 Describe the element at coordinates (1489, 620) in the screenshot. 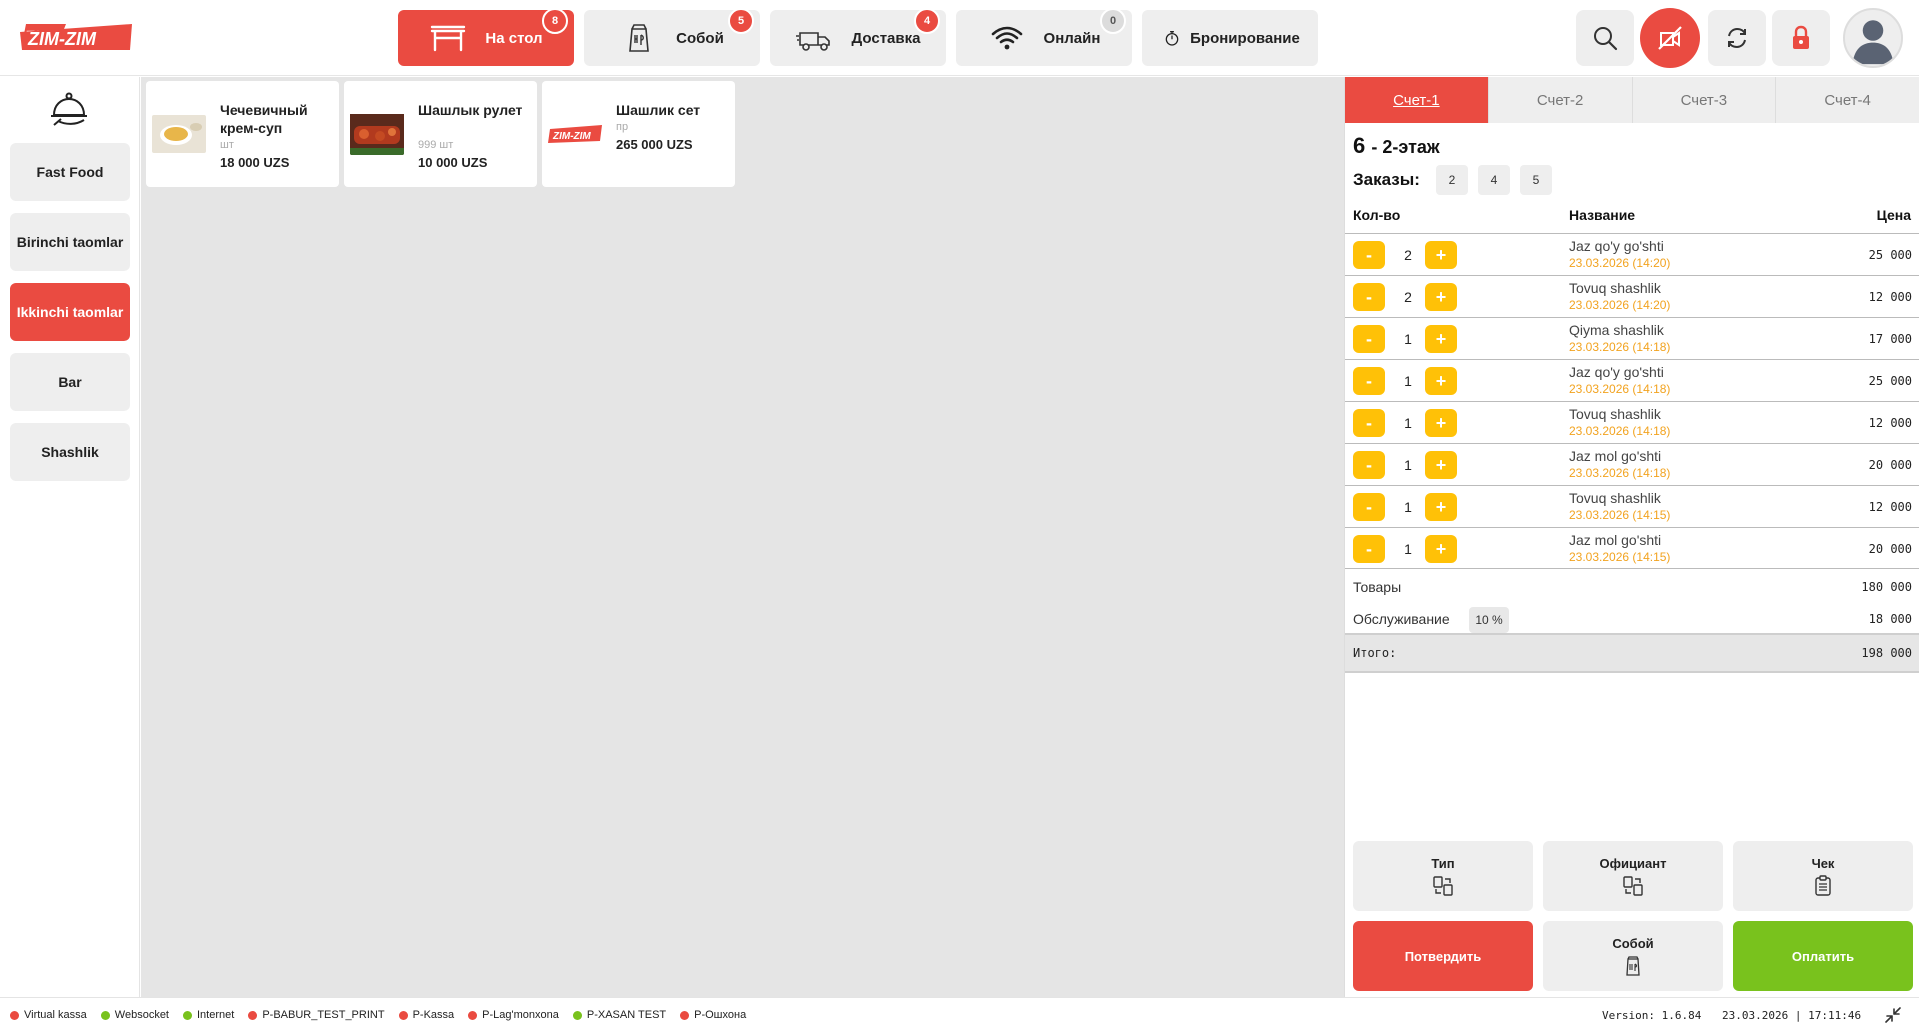

I see `service-percent-chip: 10 %` at that location.